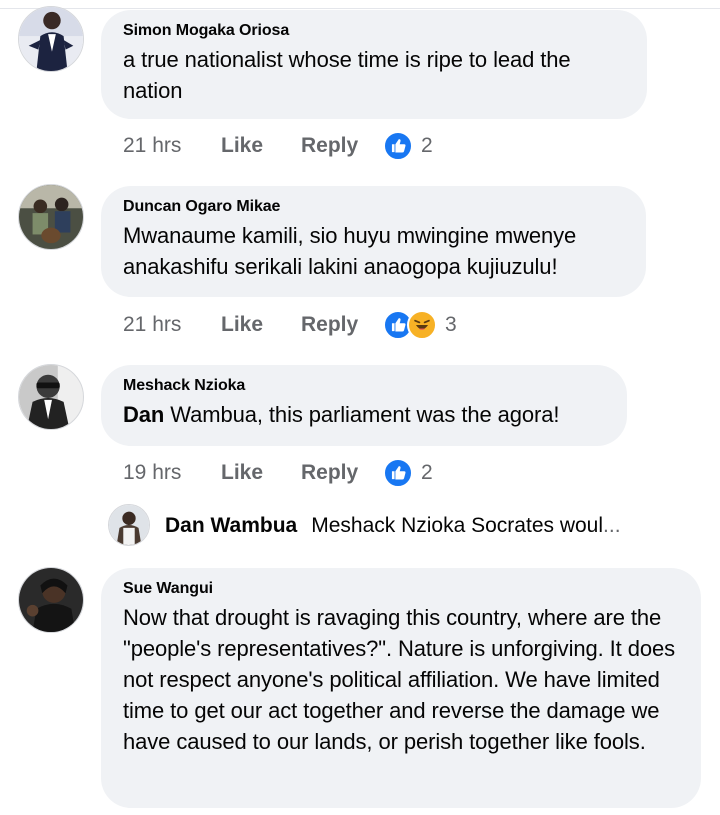 The width and height of the screenshot is (720, 815). What do you see at coordinates (143, 414) in the screenshot?
I see `mention-link: Dan` at bounding box center [143, 414].